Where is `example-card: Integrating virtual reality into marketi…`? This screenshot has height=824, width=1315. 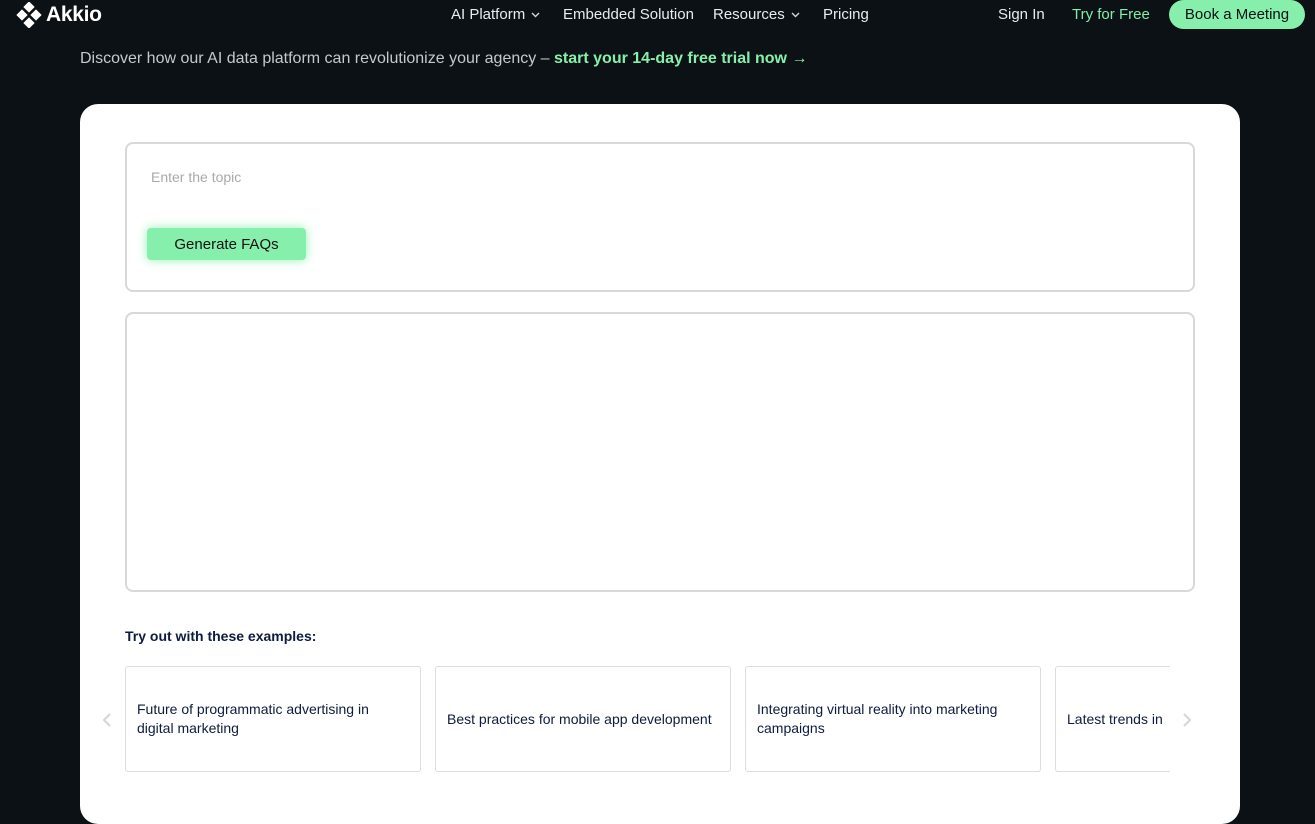 example-card: Integrating virtual reality into marketi… is located at coordinates (893, 719).